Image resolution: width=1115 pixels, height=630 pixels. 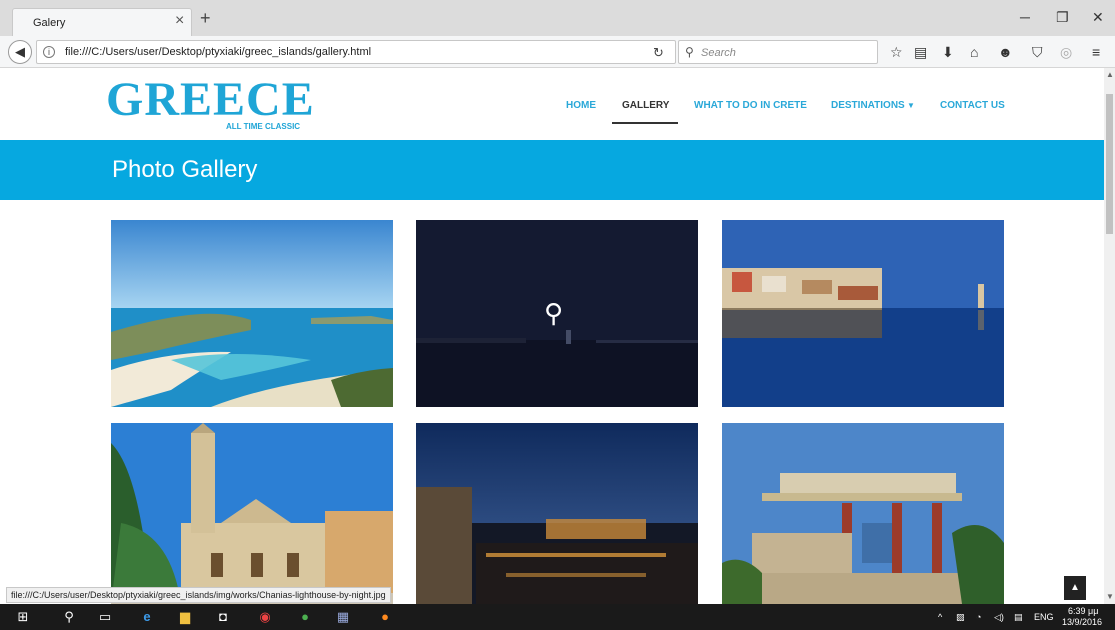 I want to click on gallery-image-chania-harbour, so click(x=863, y=313).